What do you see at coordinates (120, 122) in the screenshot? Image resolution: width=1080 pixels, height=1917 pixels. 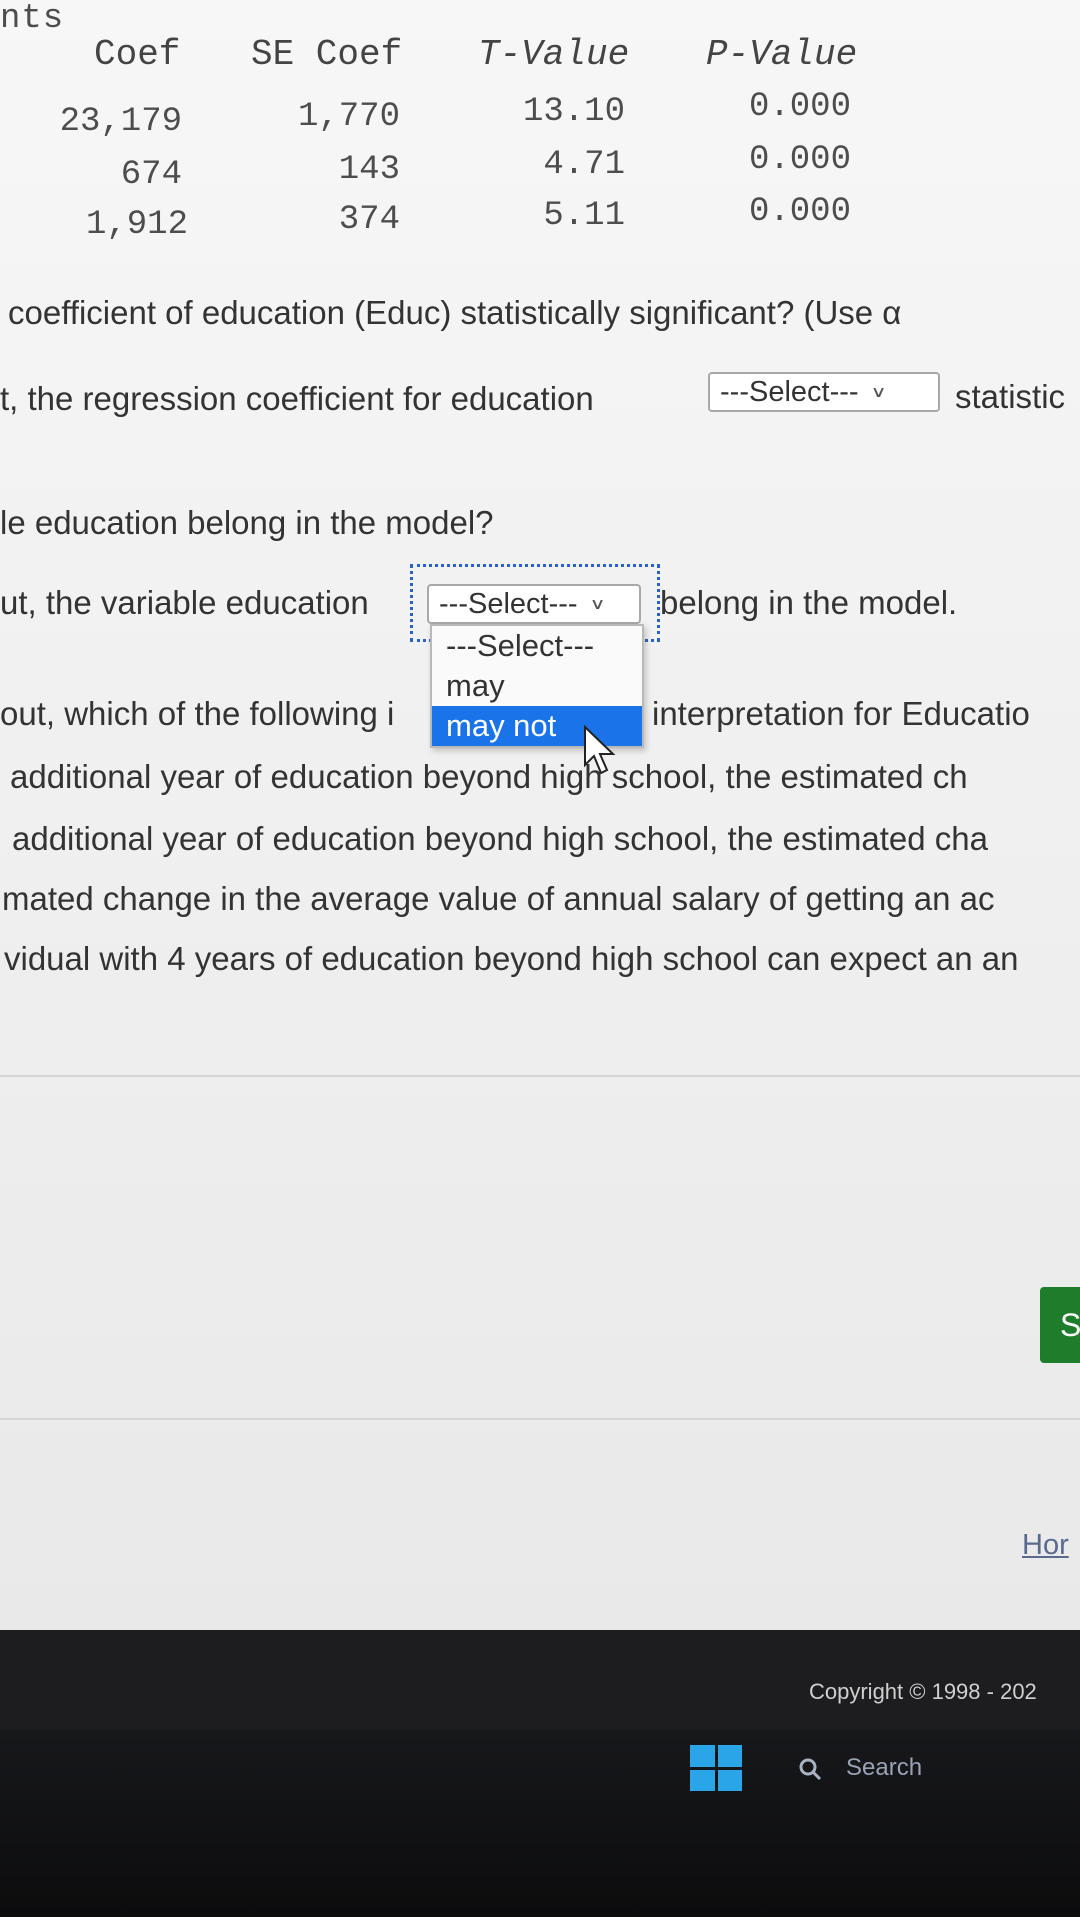 I see `cell-coef: 23,179` at bounding box center [120, 122].